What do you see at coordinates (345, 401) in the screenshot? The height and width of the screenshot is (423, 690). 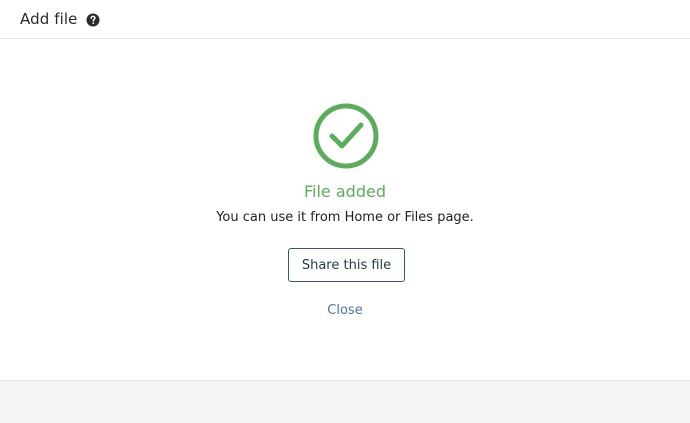 I see `dialog-footer` at bounding box center [345, 401].